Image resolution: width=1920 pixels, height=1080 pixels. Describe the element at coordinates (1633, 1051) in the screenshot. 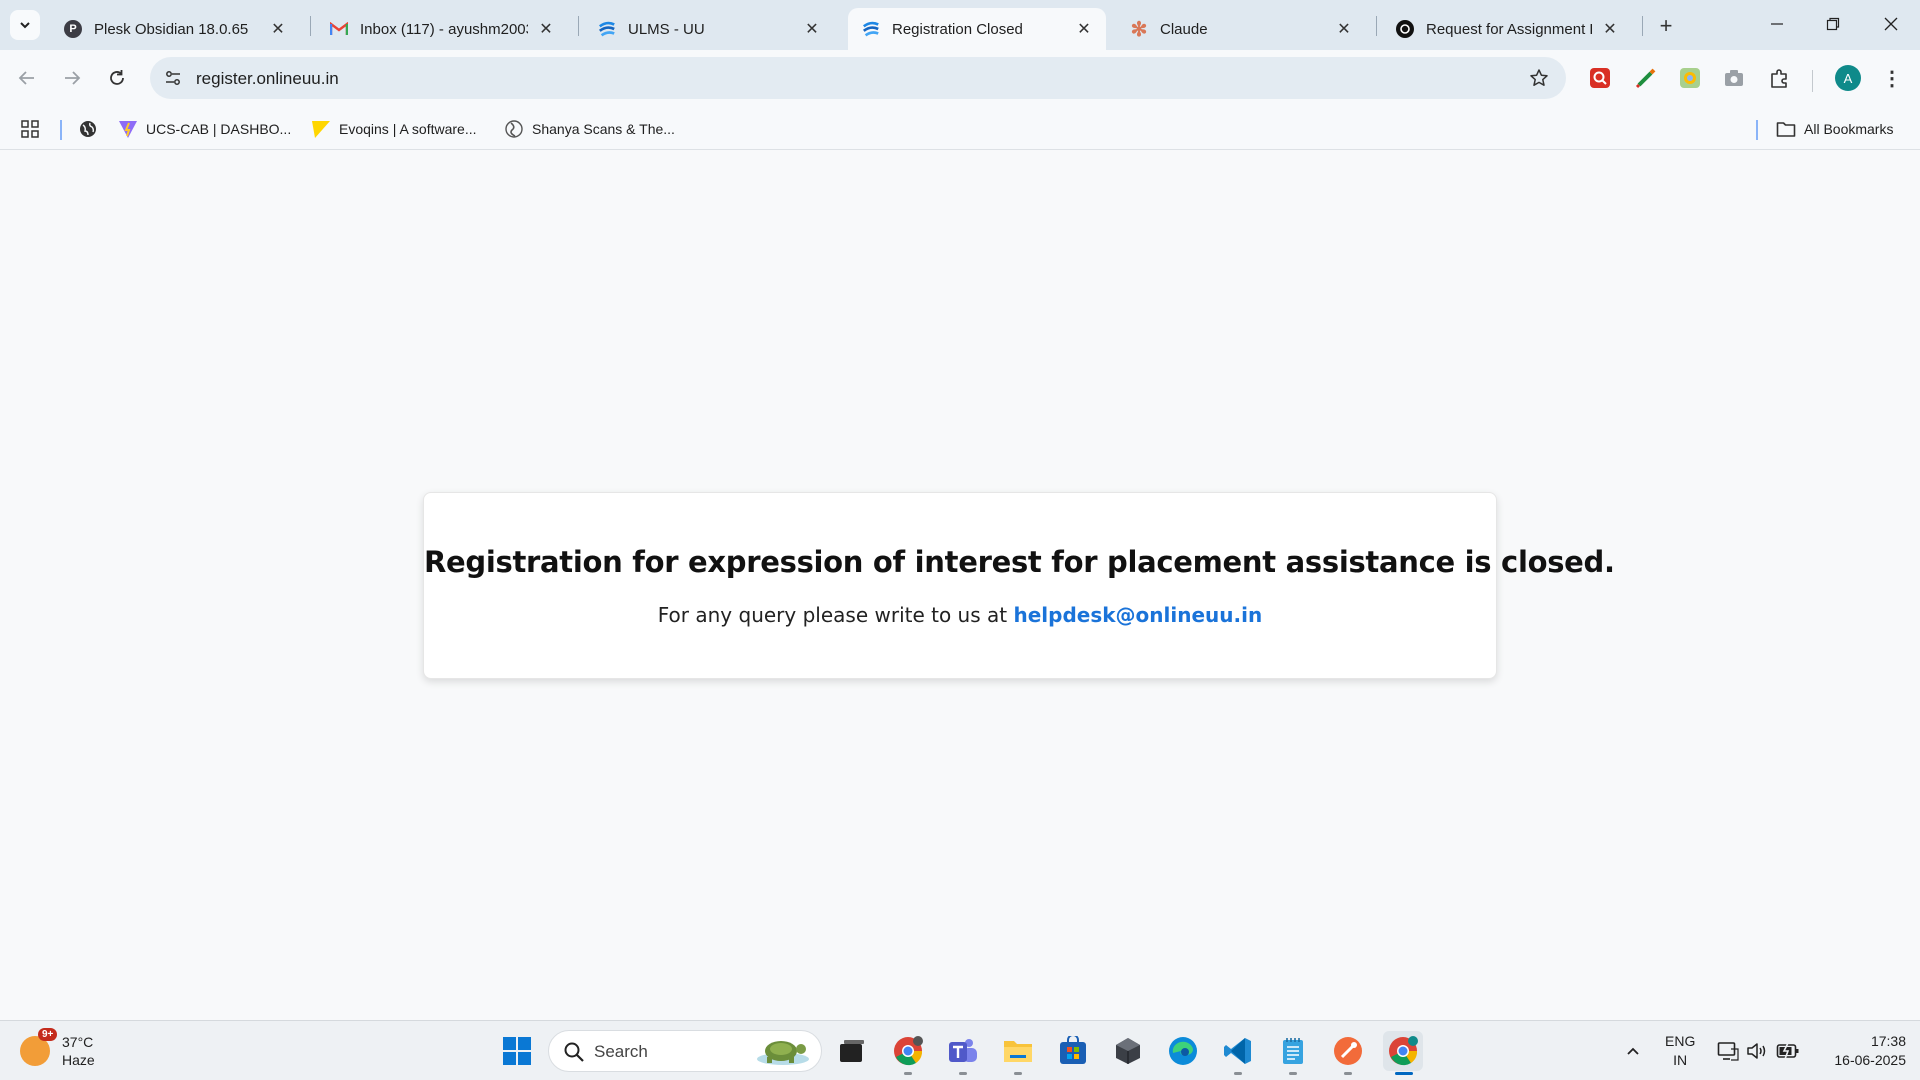

I see `show-hidden-icons-button` at that location.